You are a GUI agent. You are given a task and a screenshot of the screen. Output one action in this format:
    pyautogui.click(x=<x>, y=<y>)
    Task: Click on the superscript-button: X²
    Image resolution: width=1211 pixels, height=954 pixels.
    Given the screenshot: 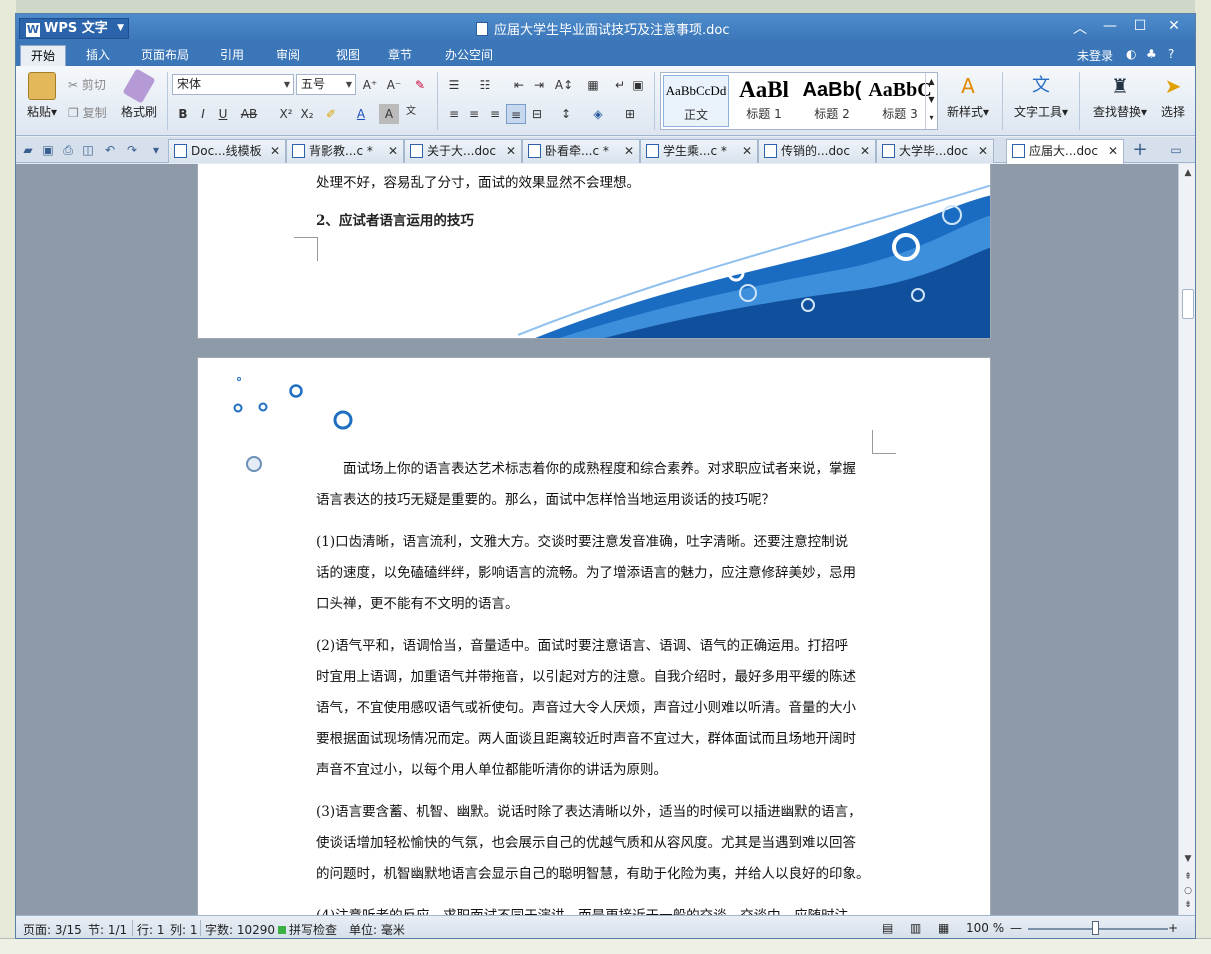 What is the action you would take?
    pyautogui.click(x=286, y=114)
    